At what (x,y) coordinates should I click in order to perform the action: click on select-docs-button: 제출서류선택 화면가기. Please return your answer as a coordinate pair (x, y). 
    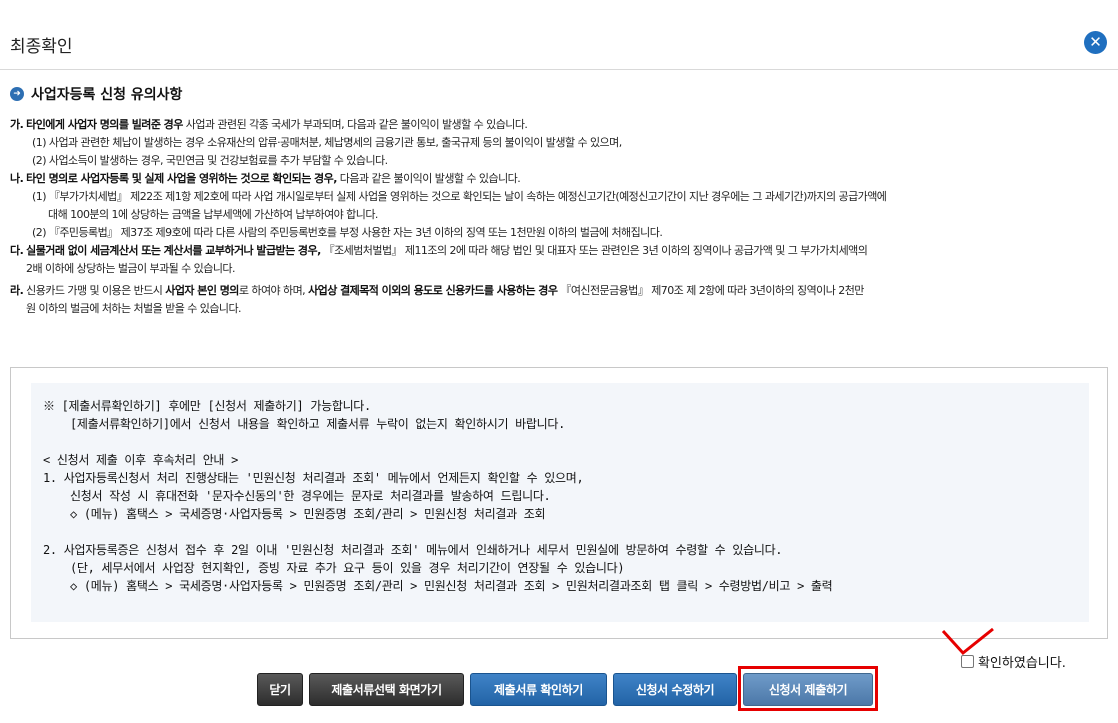
    Looking at the image, I should click on (386, 689).